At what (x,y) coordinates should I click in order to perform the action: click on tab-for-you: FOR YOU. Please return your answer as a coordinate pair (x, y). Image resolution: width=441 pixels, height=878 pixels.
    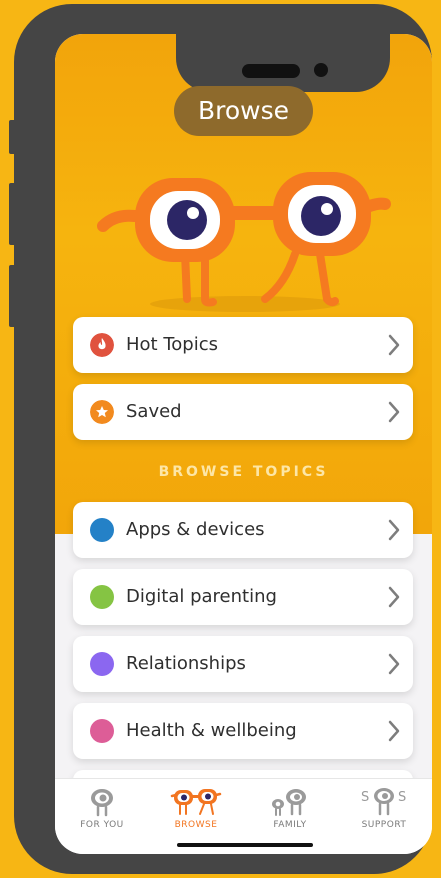
    Looking at the image, I should click on (102, 809).